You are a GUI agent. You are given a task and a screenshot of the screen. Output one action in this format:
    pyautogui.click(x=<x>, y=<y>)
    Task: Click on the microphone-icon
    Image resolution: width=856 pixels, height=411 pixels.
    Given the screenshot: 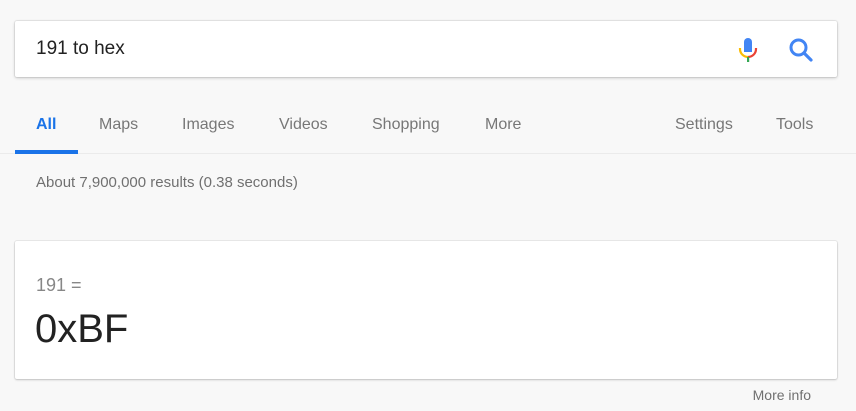 What is the action you would take?
    pyautogui.click(x=748, y=50)
    